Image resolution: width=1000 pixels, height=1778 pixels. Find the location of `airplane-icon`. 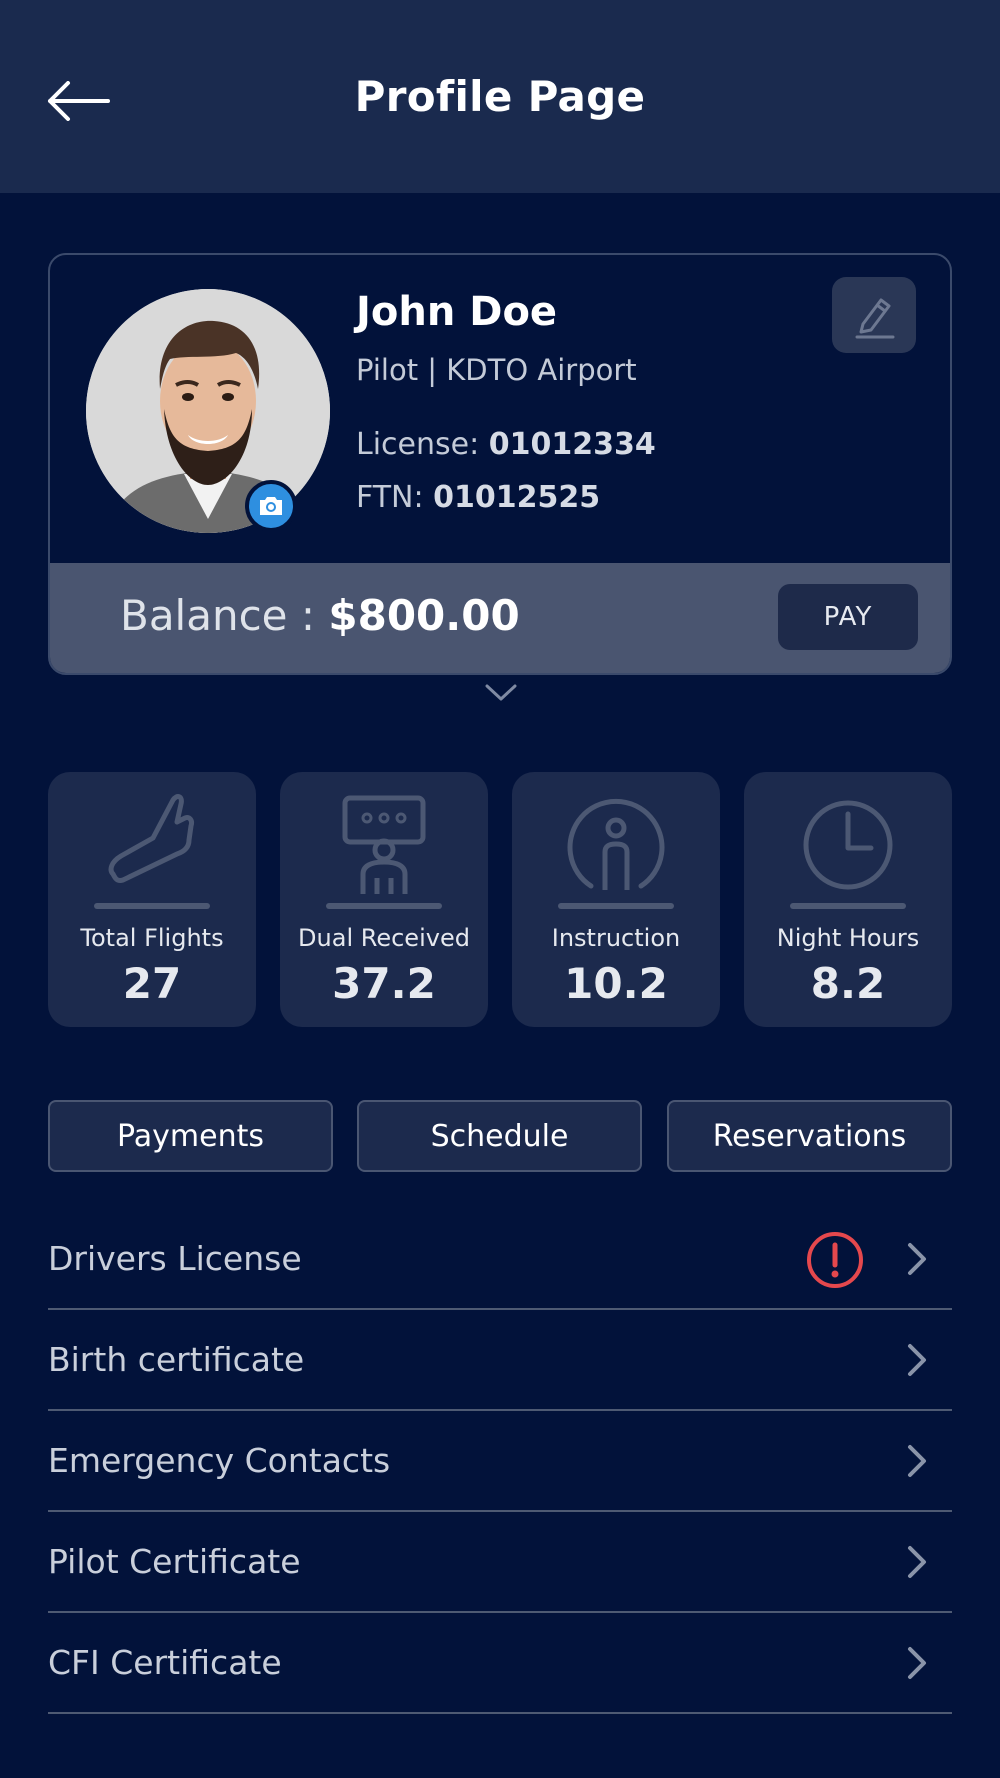

airplane-icon is located at coordinates (151, 838).